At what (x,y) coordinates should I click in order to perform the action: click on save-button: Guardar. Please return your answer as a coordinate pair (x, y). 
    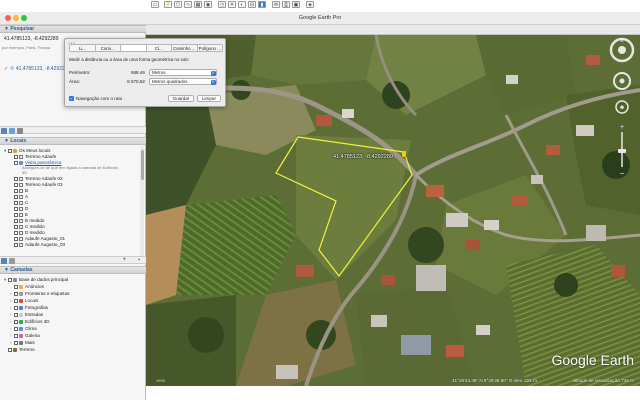
    Looking at the image, I should click on (181, 98).